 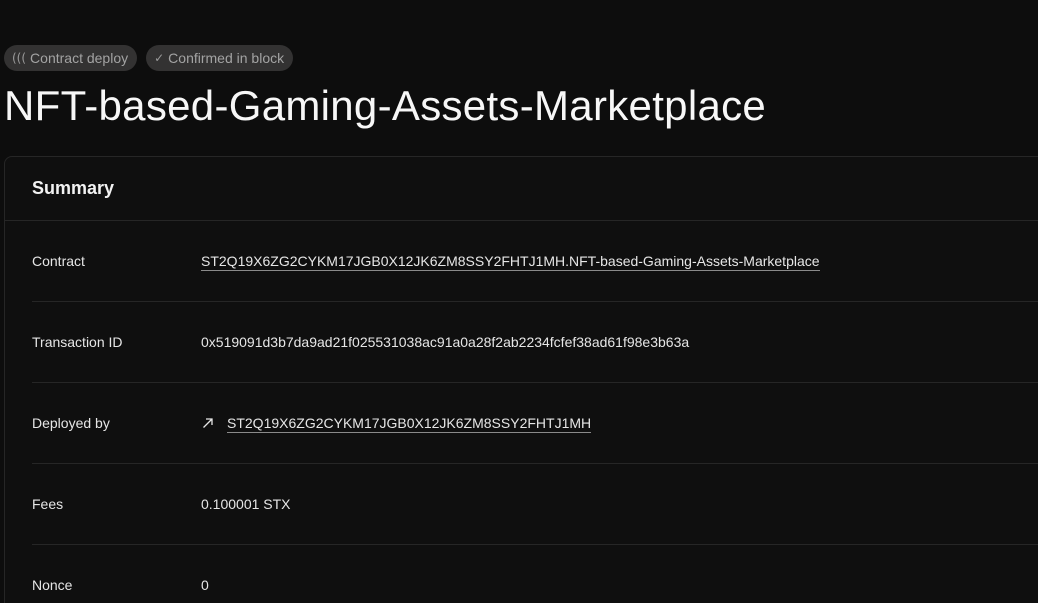 What do you see at coordinates (58, 261) in the screenshot?
I see `contract-label: Contract` at bounding box center [58, 261].